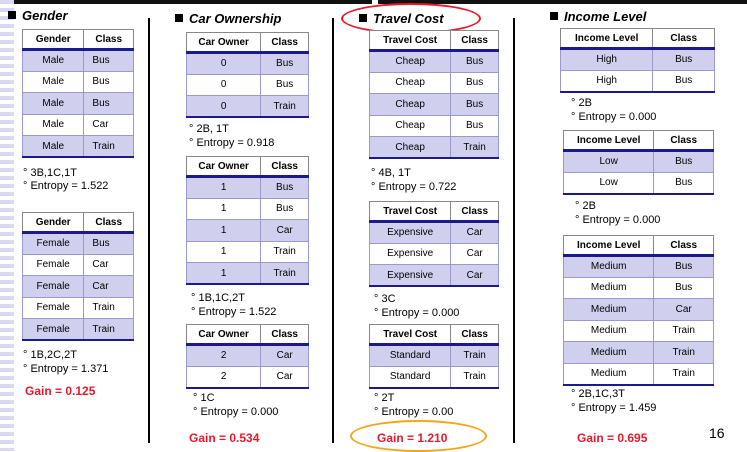 The height and width of the screenshot is (452, 747). I want to click on table-header-row: Gender Class, so click(77, 223).